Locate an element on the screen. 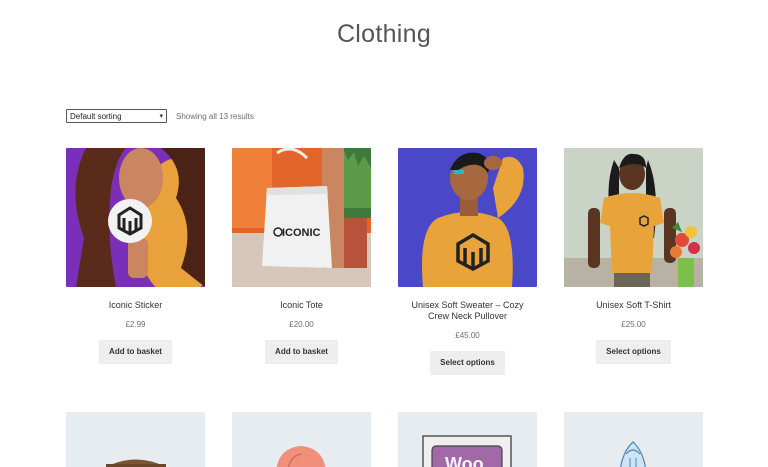  result-count: Showing all 13 results is located at coordinates (215, 116).